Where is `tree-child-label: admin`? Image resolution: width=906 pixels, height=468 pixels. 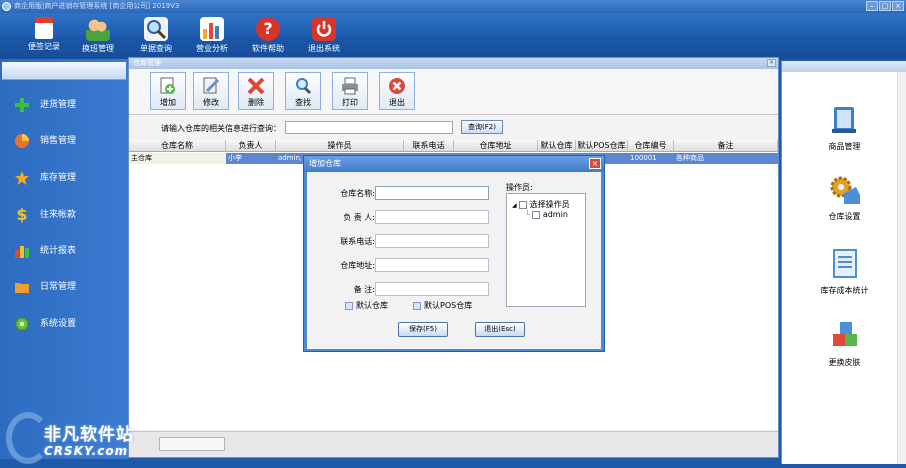
tree-child-label: admin is located at coordinates (555, 214).